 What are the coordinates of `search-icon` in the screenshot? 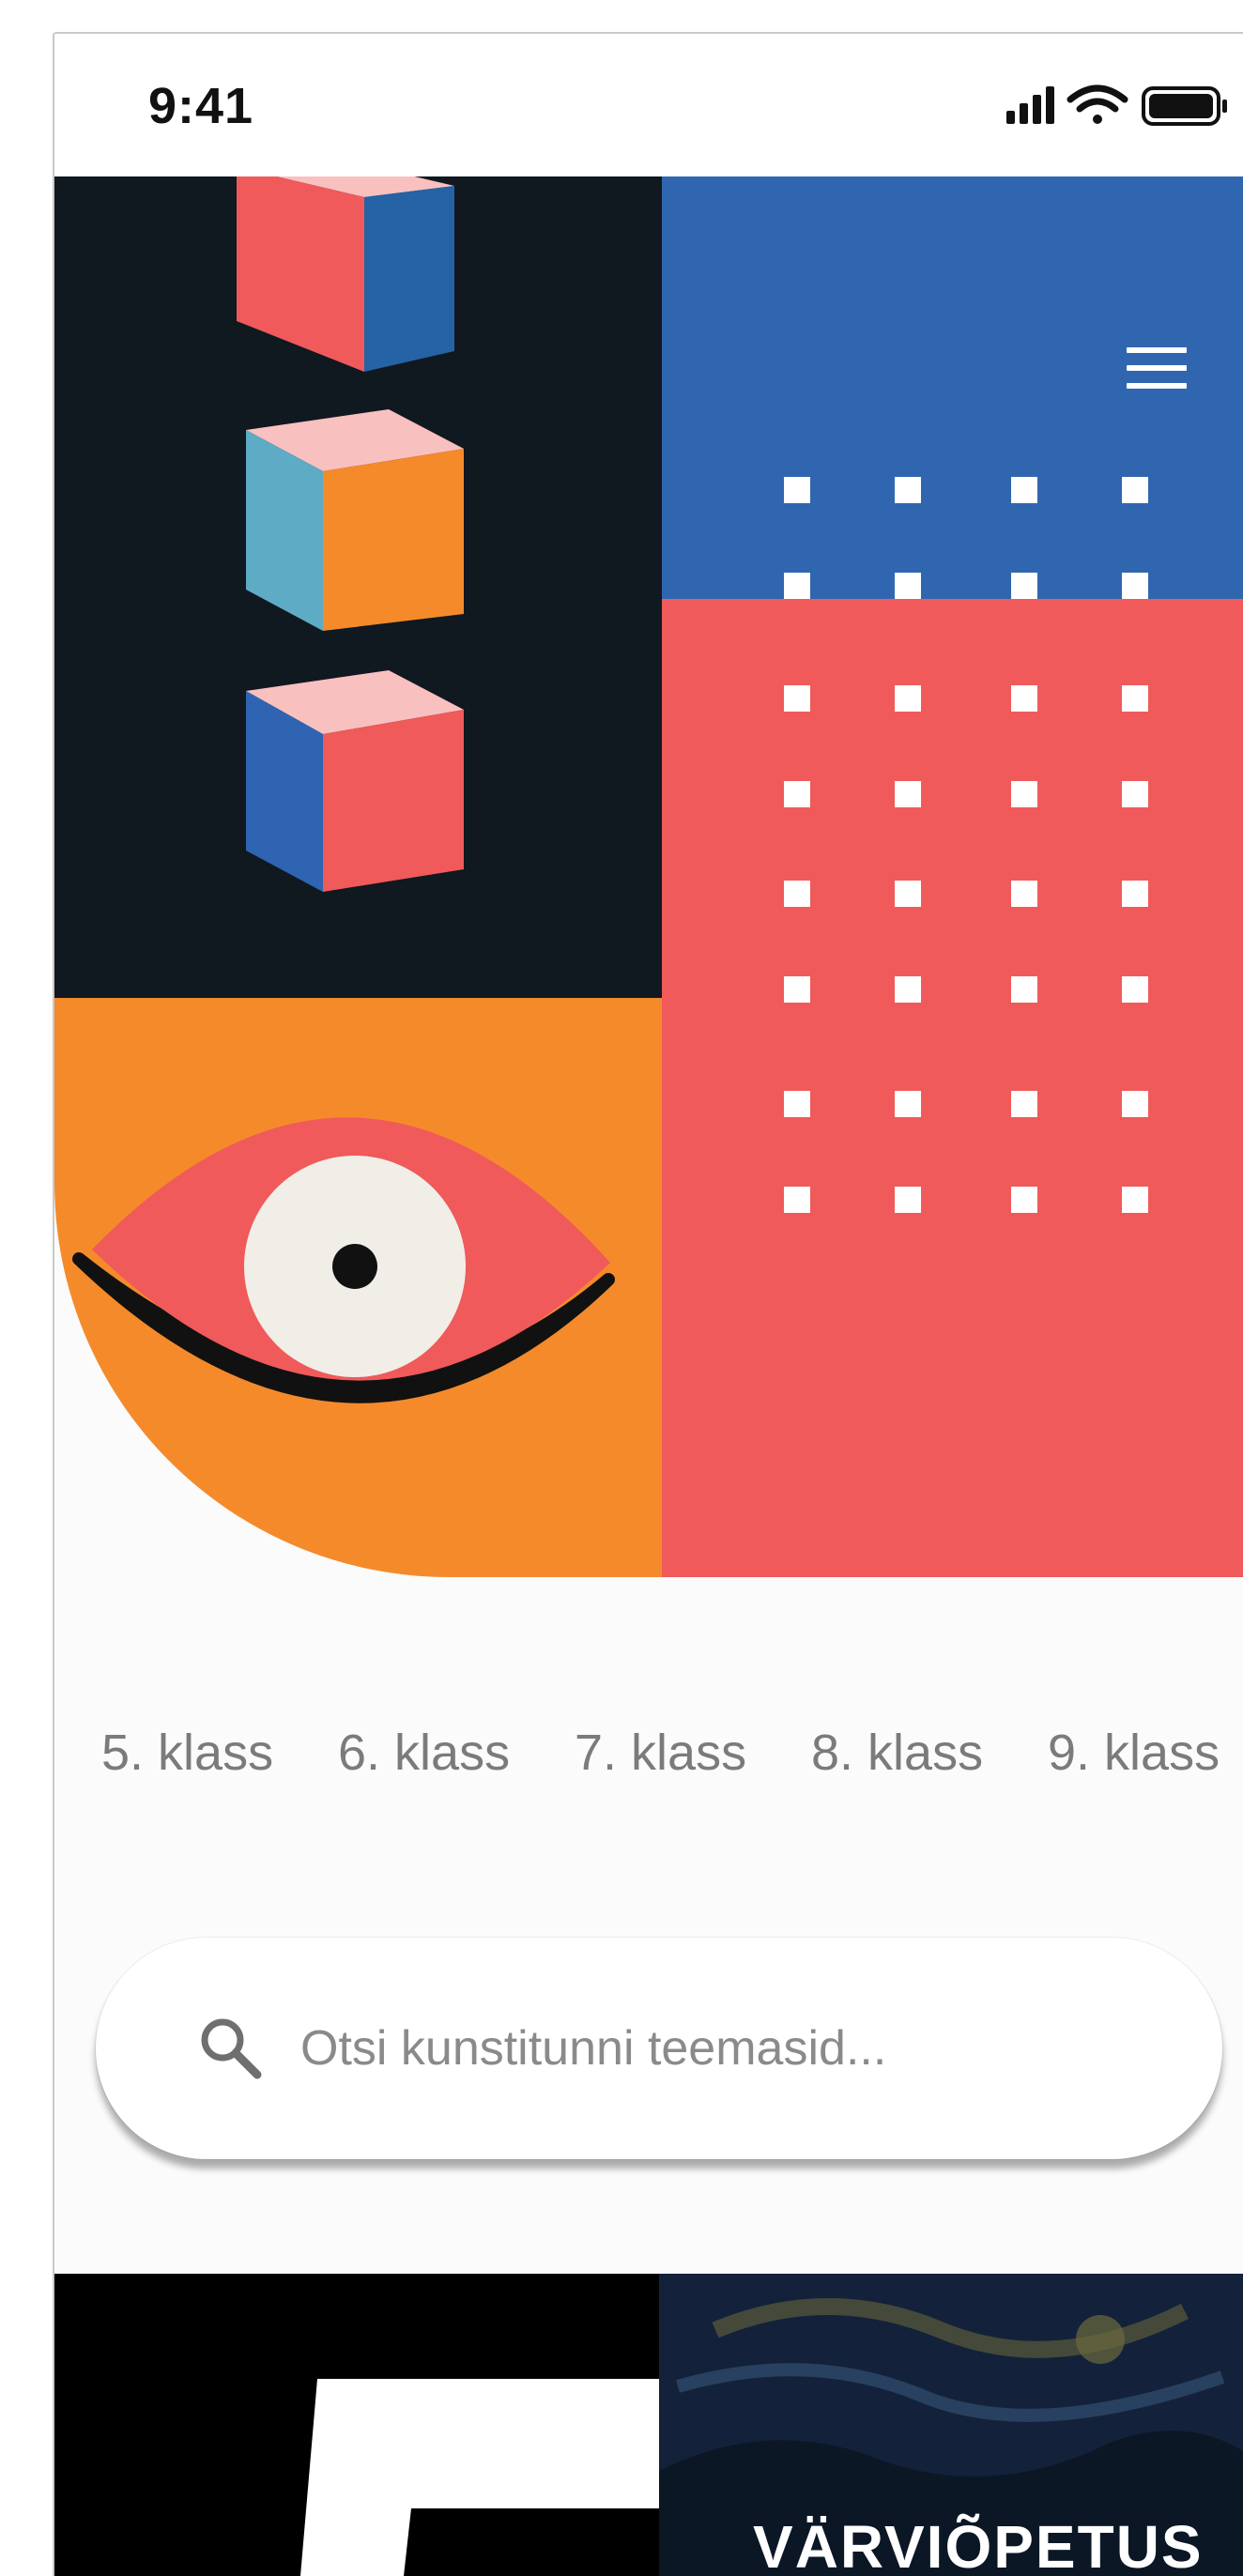 It's located at (232, 2048).